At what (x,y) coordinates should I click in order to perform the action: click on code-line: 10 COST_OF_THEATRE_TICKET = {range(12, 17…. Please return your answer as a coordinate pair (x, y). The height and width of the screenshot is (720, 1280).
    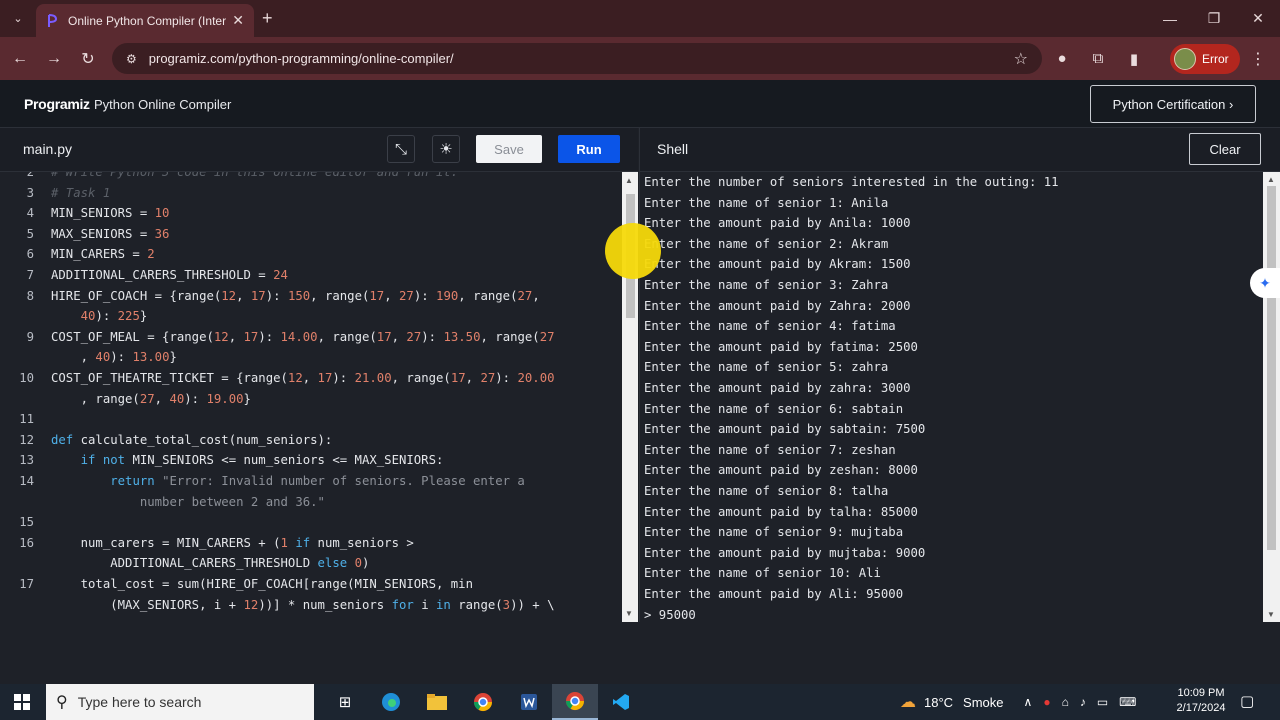
    Looking at the image, I should click on (311, 378).